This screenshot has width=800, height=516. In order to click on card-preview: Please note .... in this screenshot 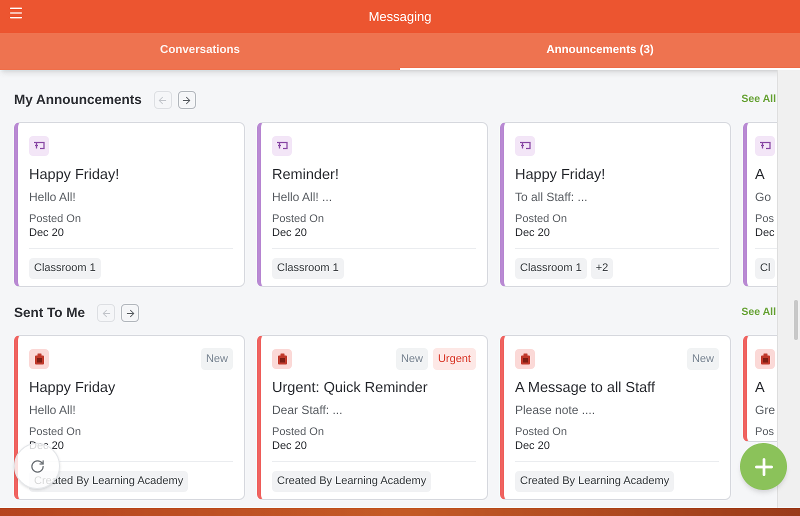, I will do `click(555, 410)`.